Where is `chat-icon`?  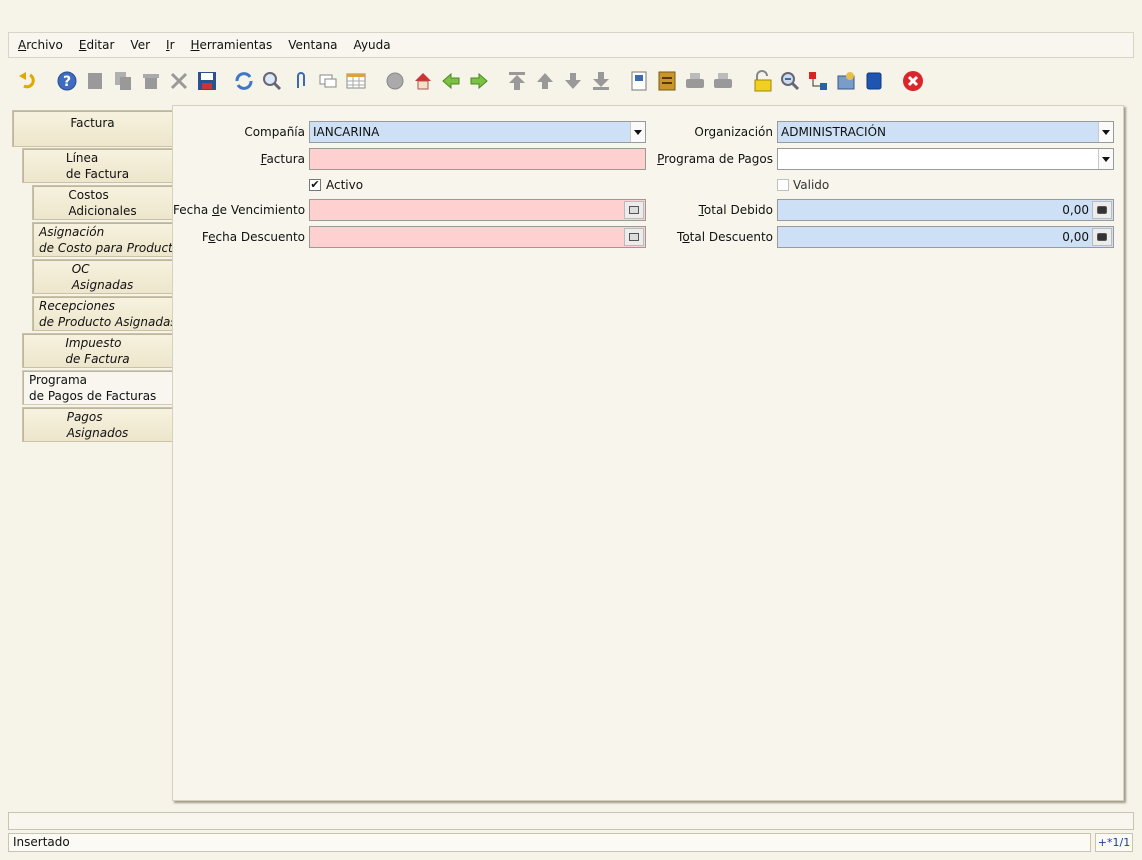 chat-icon is located at coordinates (328, 81).